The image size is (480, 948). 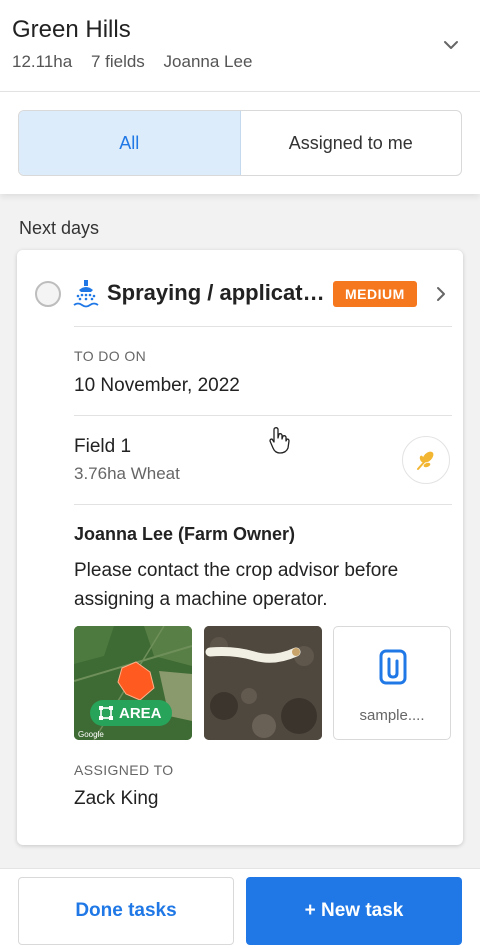 What do you see at coordinates (126, 911) in the screenshot?
I see `done-tasks-button: Done tasks` at bounding box center [126, 911].